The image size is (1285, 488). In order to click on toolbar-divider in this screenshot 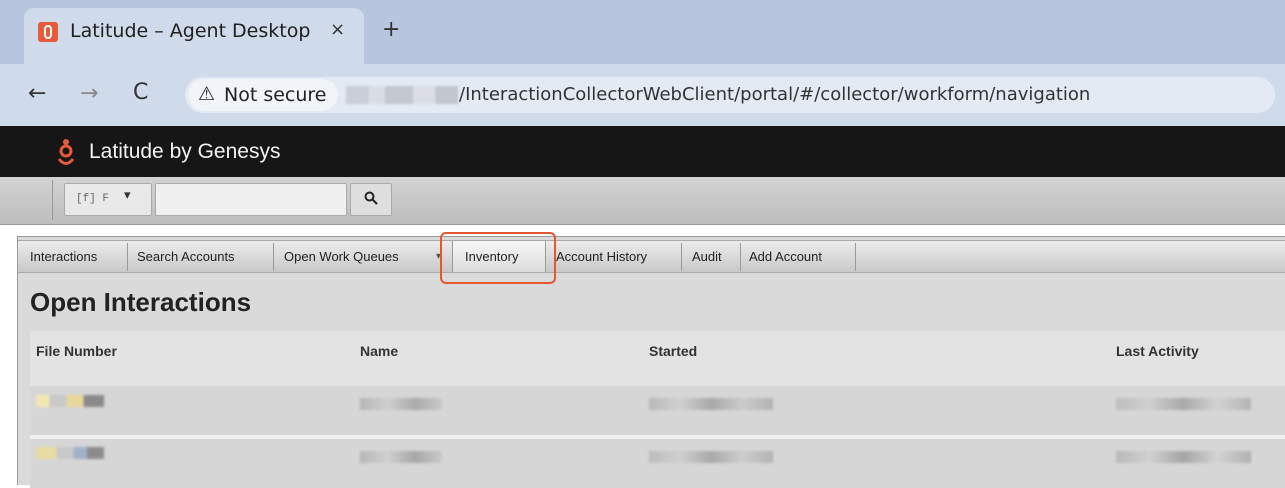, I will do `click(52, 200)`.